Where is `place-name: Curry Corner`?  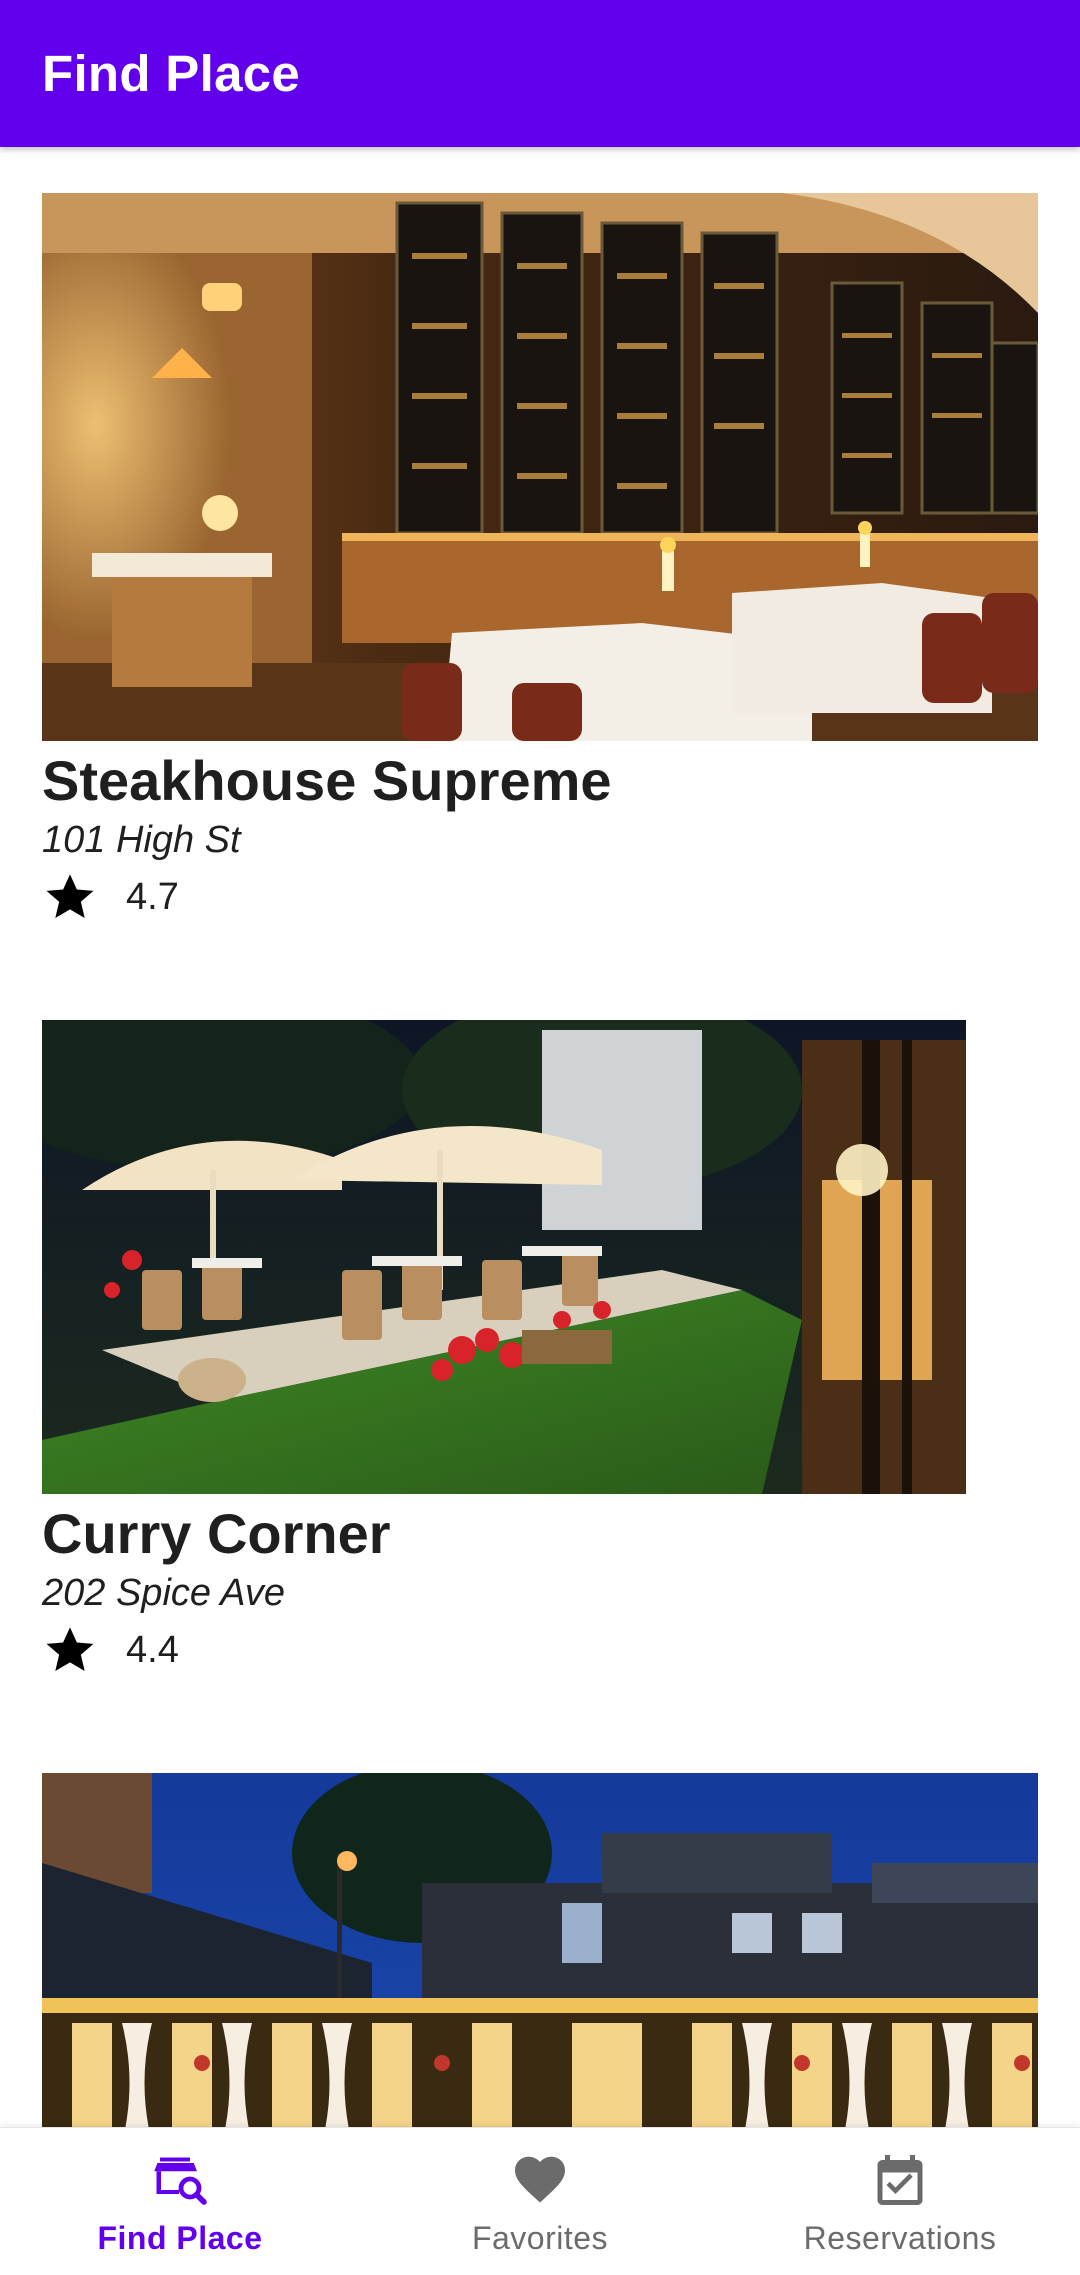
place-name: Curry Corner is located at coordinates (216, 1533).